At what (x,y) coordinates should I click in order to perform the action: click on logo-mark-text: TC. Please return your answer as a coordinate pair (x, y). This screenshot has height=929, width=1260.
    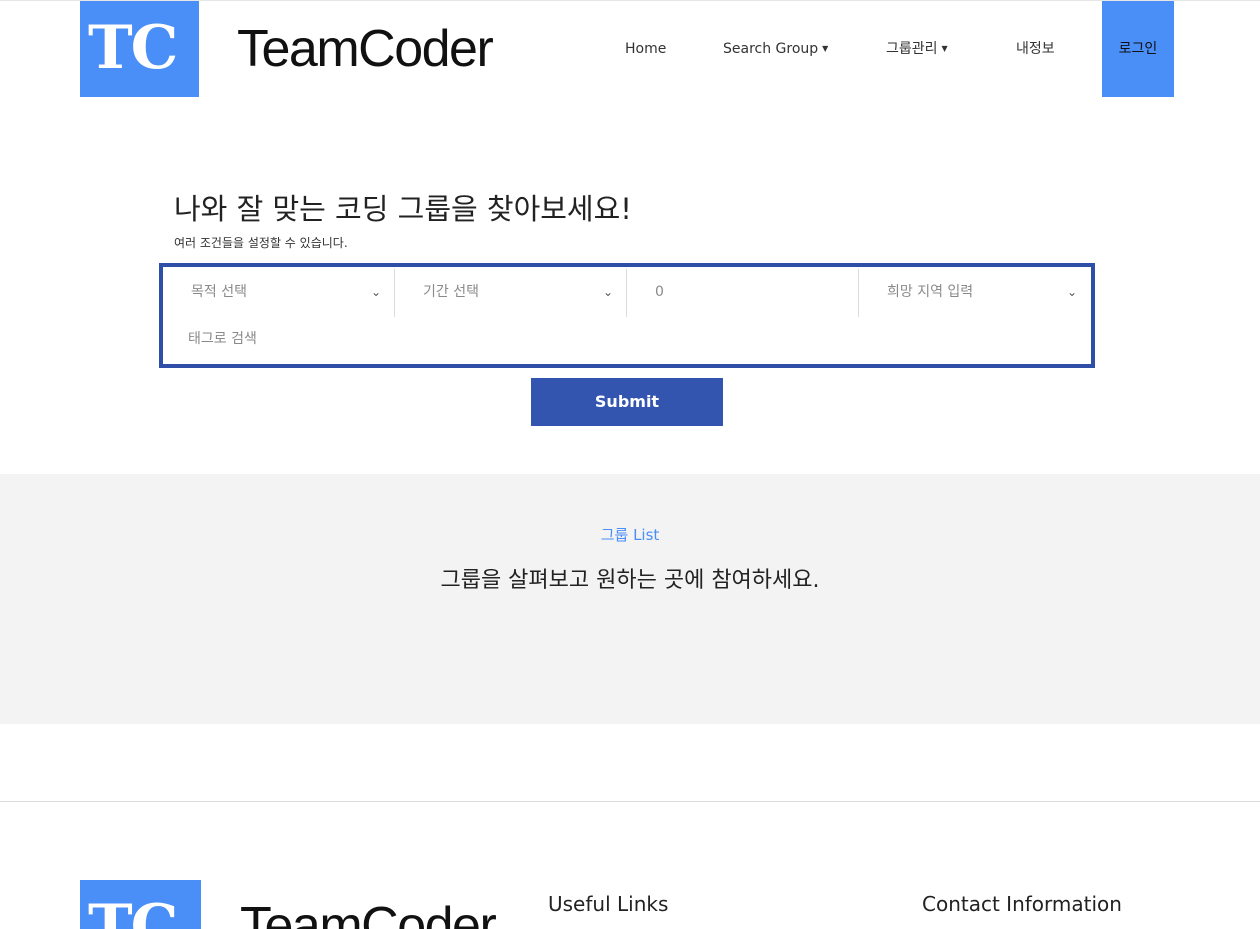
    Looking at the image, I should click on (133, 48).